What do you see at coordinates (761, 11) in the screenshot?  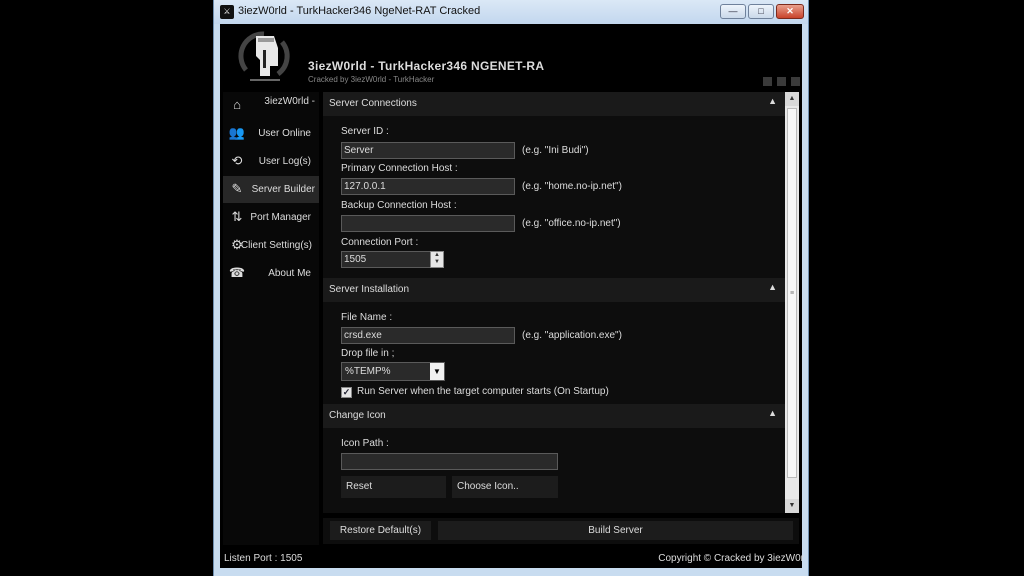 I see `maximize-button: □` at bounding box center [761, 11].